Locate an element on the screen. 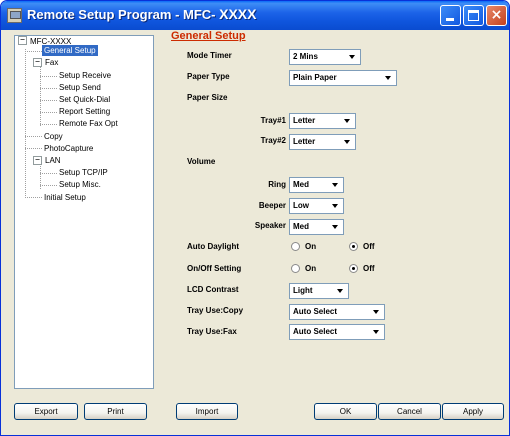 The height and width of the screenshot is (436, 510). mode-timer-value: 2 Mins is located at coordinates (305, 56).